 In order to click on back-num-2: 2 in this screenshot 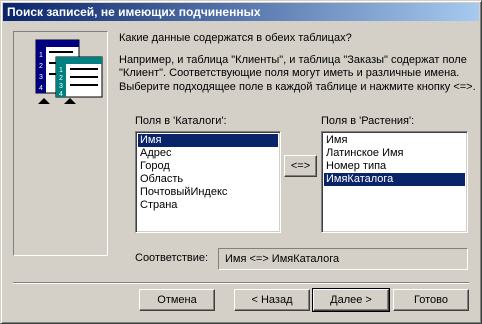, I will do `click(41, 66)`.